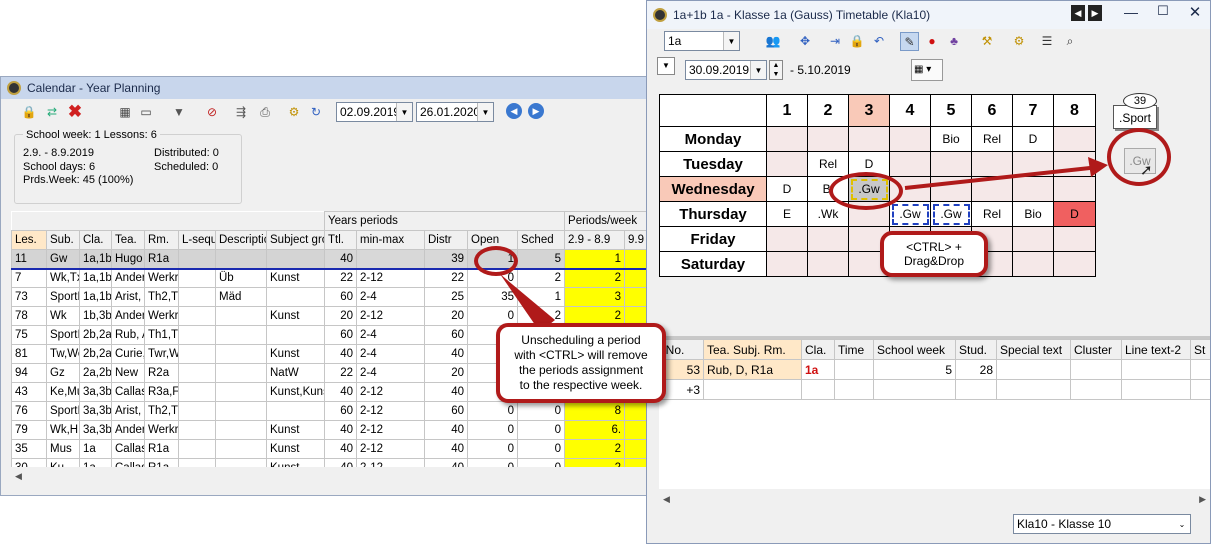 This screenshot has height=544, width=1211. What do you see at coordinates (326, 88) in the screenshot?
I see `year-planning-titlebar: Calendar - Year Planning` at bounding box center [326, 88].